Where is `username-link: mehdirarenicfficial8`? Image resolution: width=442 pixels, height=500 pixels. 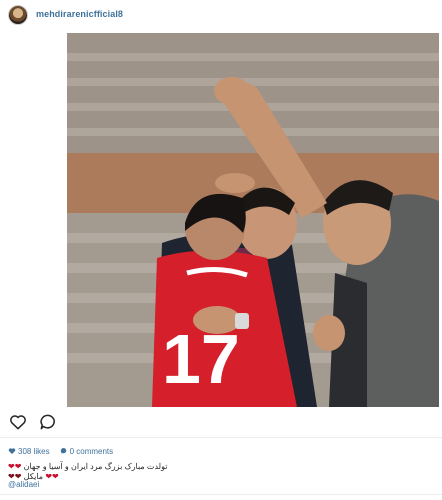
username-link: mehdirarenicfficial8 is located at coordinates (79, 14).